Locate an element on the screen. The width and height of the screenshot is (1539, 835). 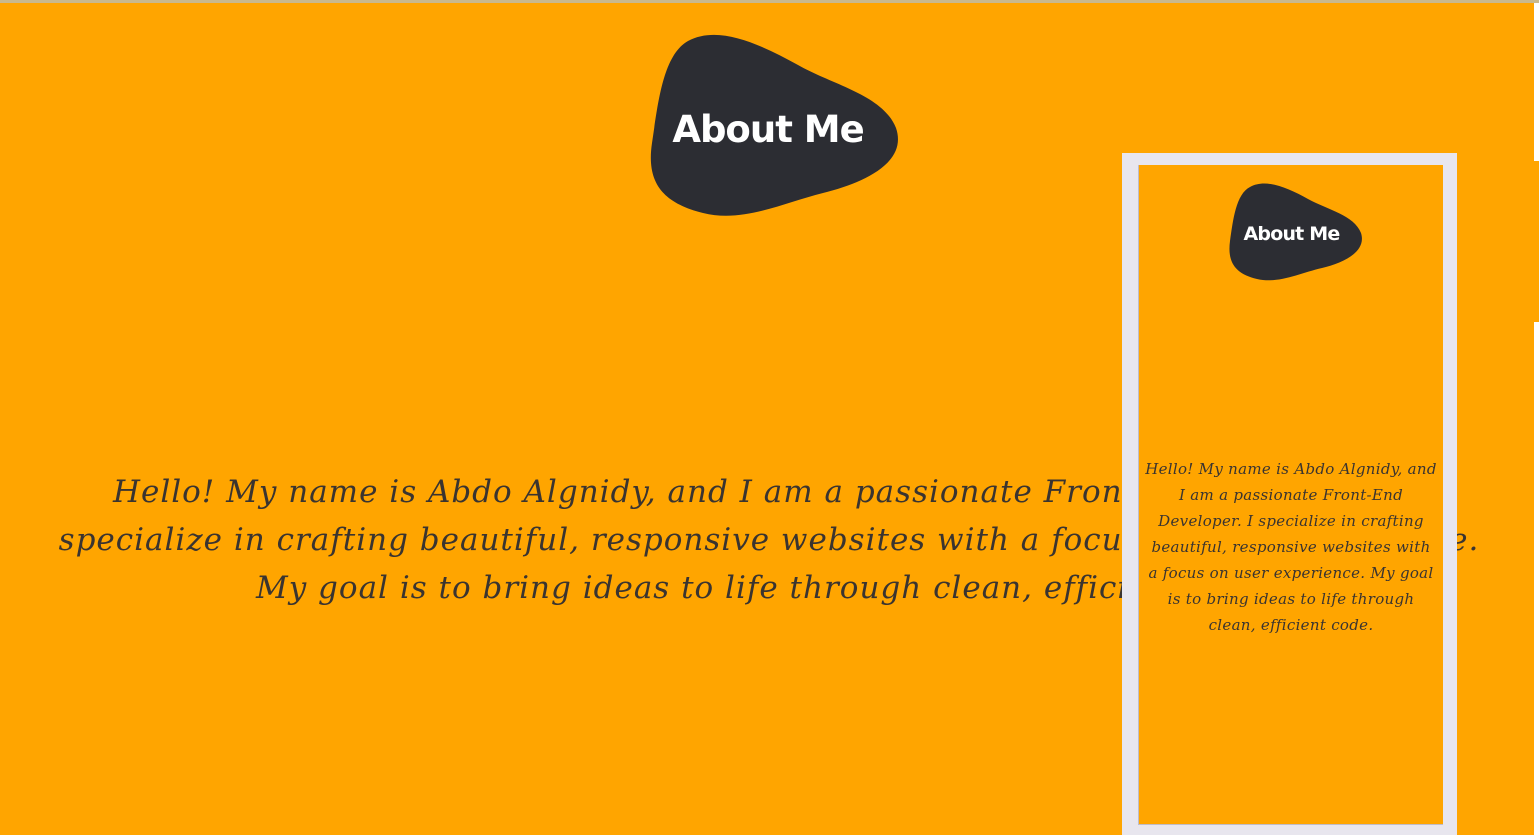
mobile-page-title: About Me is located at coordinates (1292, 234).